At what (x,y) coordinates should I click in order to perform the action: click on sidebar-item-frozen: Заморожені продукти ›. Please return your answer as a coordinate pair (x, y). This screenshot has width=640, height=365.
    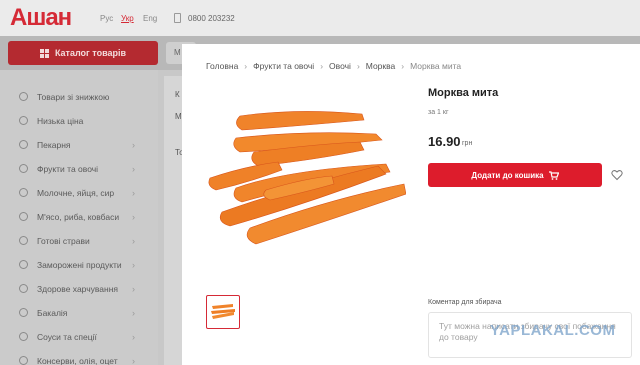
    Looking at the image, I should click on (79, 266).